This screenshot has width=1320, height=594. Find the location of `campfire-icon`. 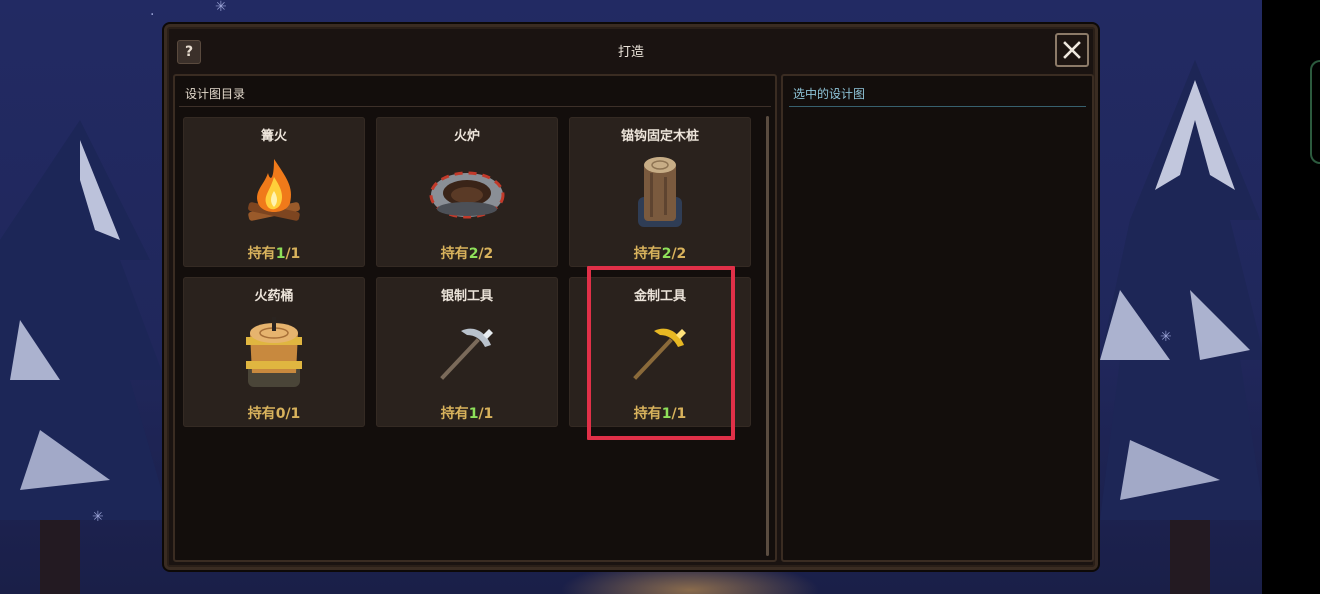

campfire-icon is located at coordinates (274, 190).